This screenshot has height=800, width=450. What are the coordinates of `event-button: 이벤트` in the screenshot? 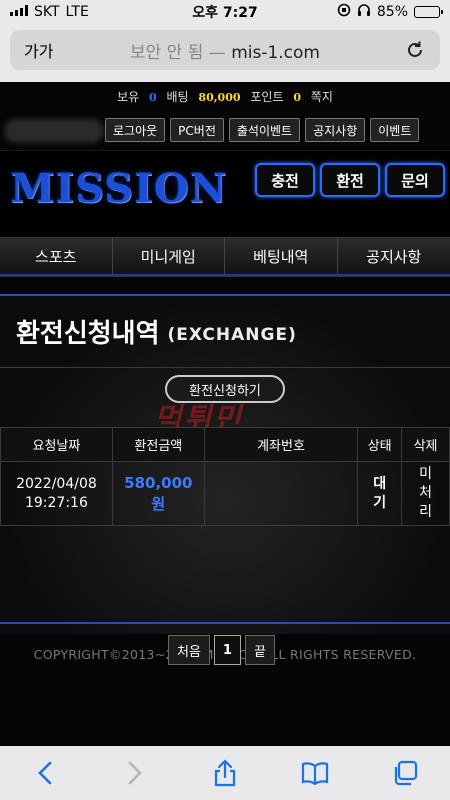 It's located at (395, 130).